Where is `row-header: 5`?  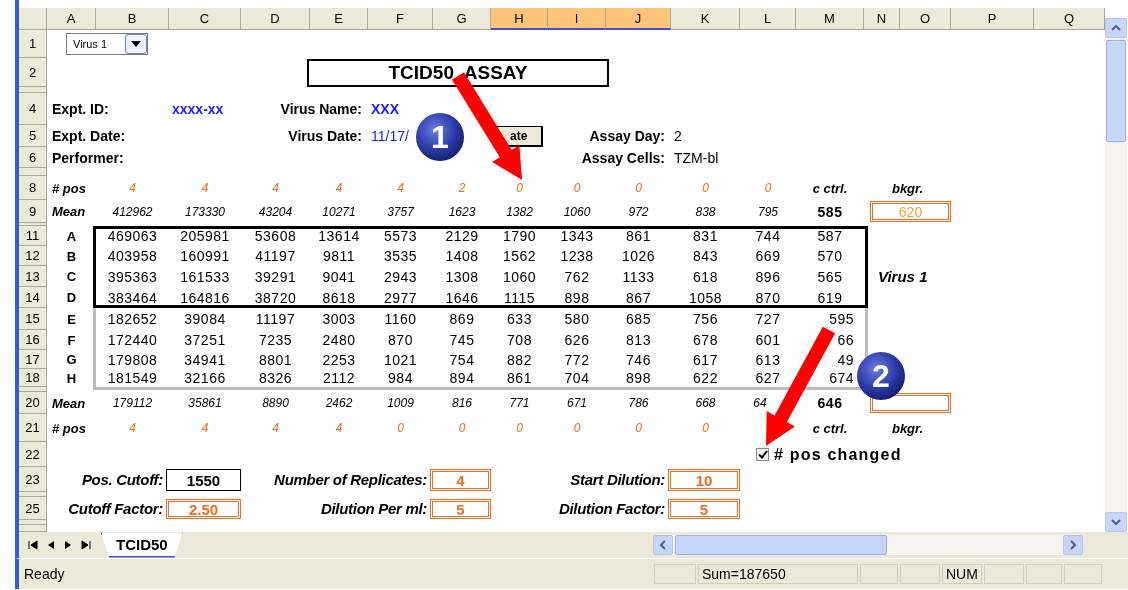 row-header: 5 is located at coordinates (33, 136).